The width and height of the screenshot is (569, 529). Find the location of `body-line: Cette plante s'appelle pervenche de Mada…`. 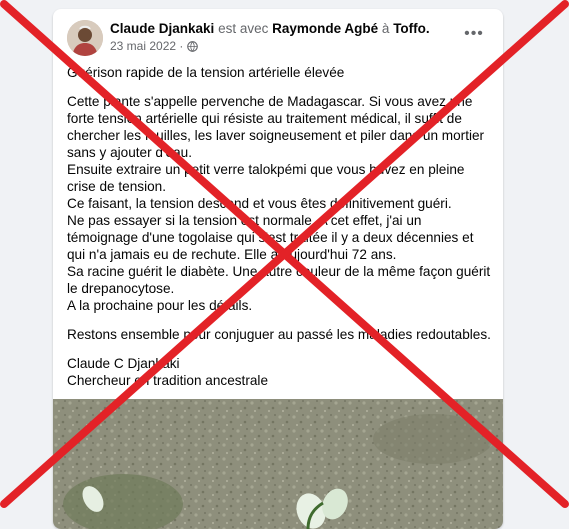

body-line: Cette plante s'appelle pervenche de Mada… is located at coordinates (270, 101).